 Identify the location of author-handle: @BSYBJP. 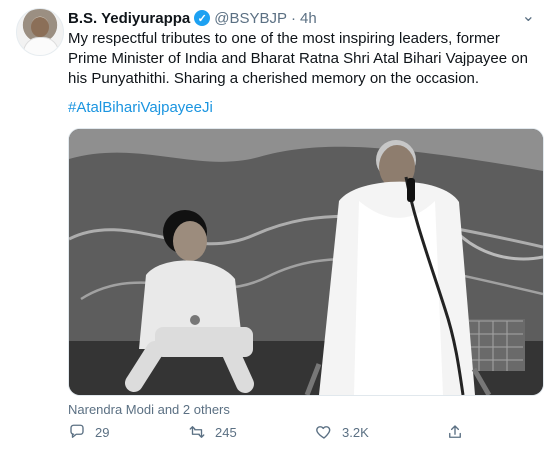
(250, 18).